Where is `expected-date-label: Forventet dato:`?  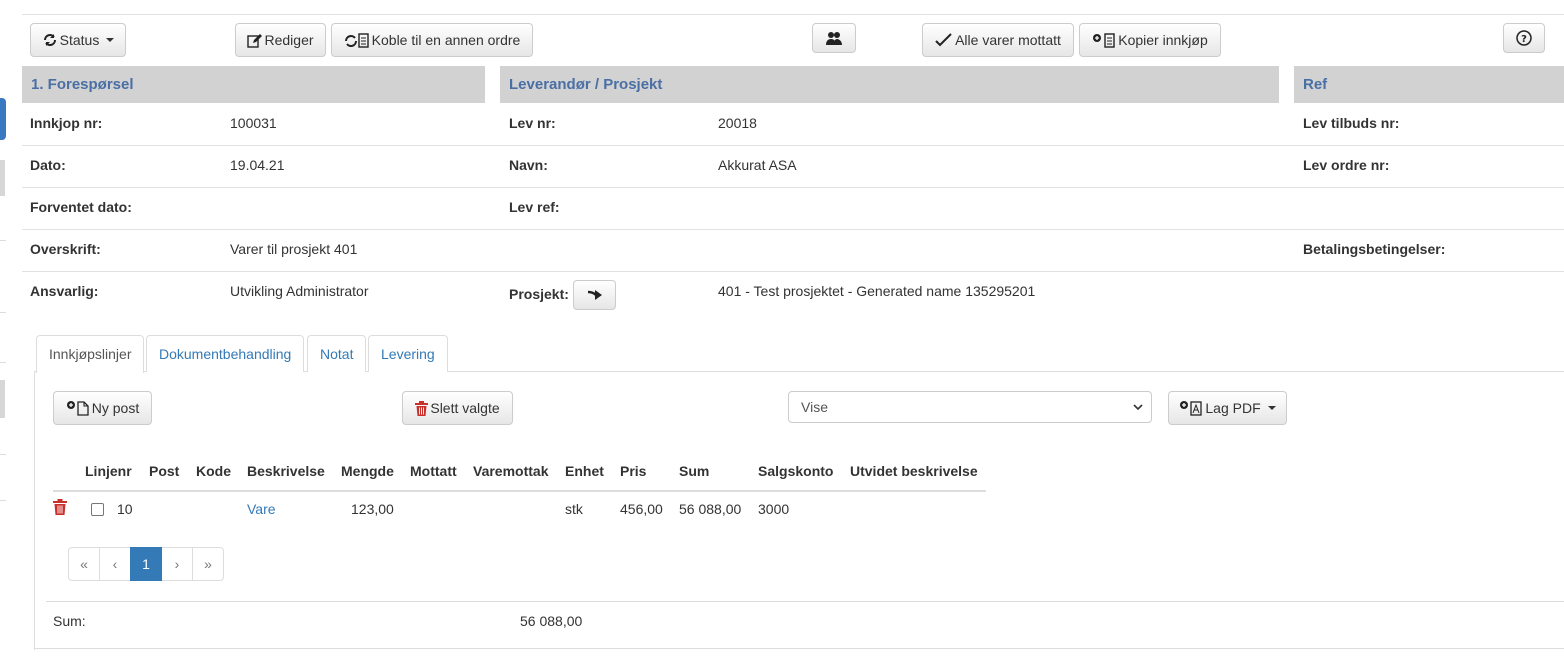 expected-date-label: Forventet dato: is located at coordinates (81, 207).